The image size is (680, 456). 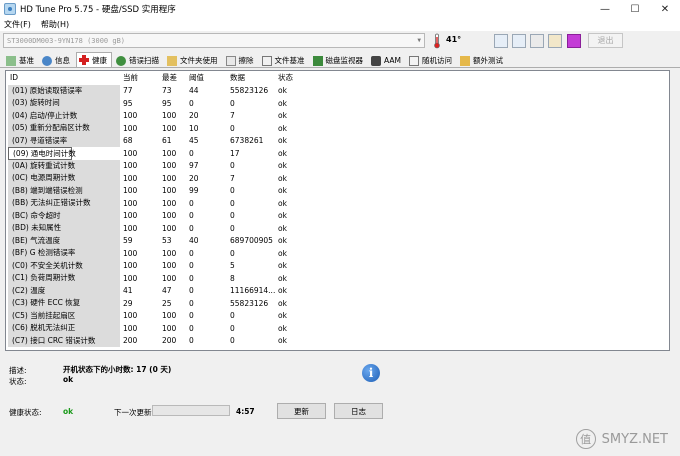 What do you see at coordinates (94, 59) in the screenshot?
I see `tab-health: 健康` at bounding box center [94, 59].